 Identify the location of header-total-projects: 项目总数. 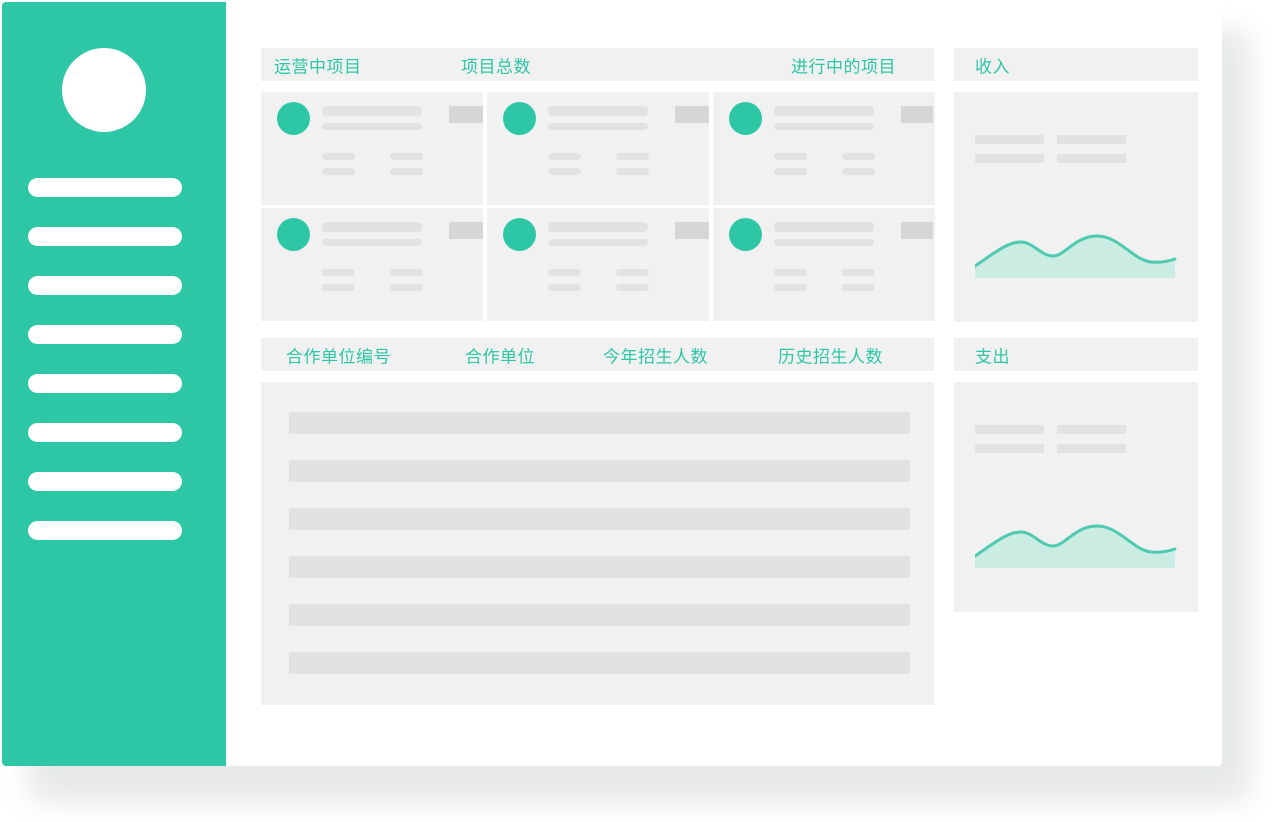
(496, 64).